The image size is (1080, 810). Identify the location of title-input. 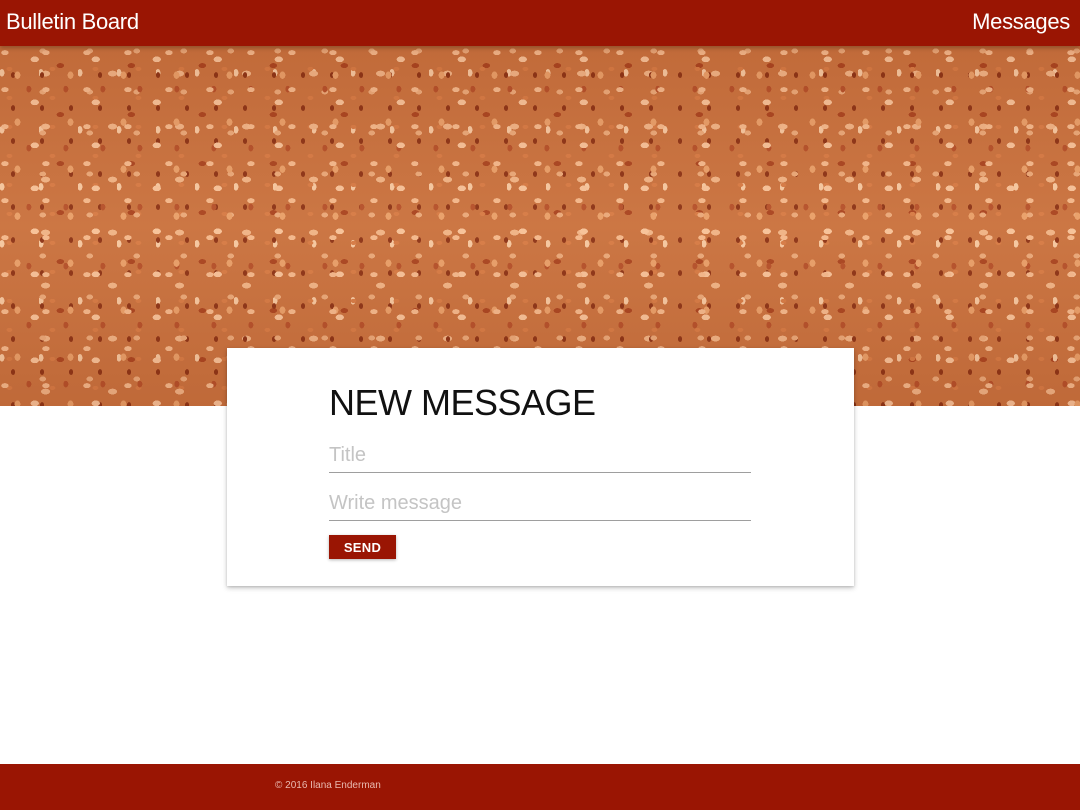
(540, 455).